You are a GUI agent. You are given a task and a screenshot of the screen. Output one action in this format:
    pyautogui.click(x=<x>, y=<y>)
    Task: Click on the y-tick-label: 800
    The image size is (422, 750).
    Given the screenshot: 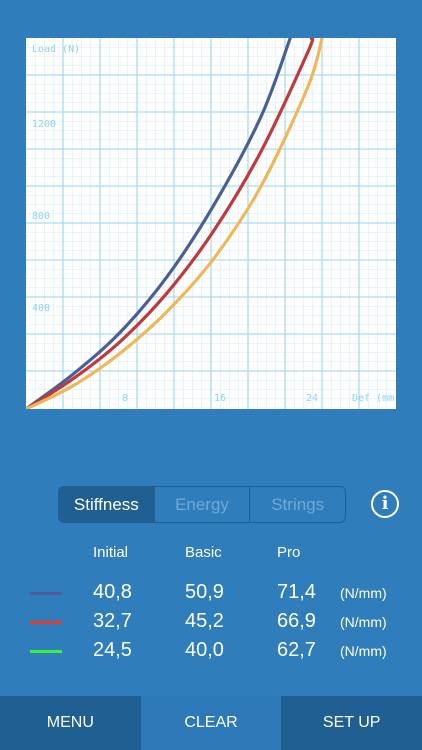 What is the action you would take?
    pyautogui.click(x=41, y=216)
    